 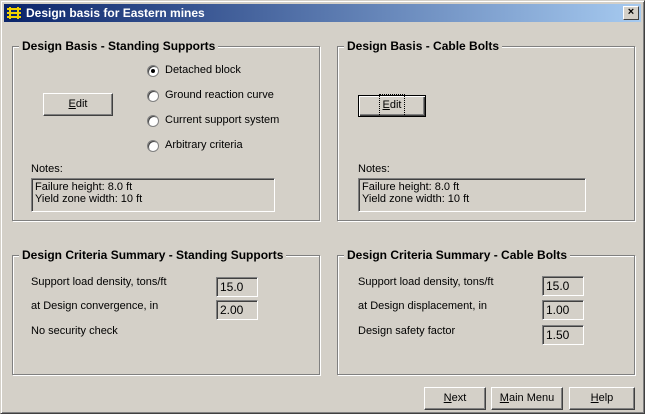 What do you see at coordinates (95, 306) in the screenshot?
I see `convergence-label: at Design convergence, in` at bounding box center [95, 306].